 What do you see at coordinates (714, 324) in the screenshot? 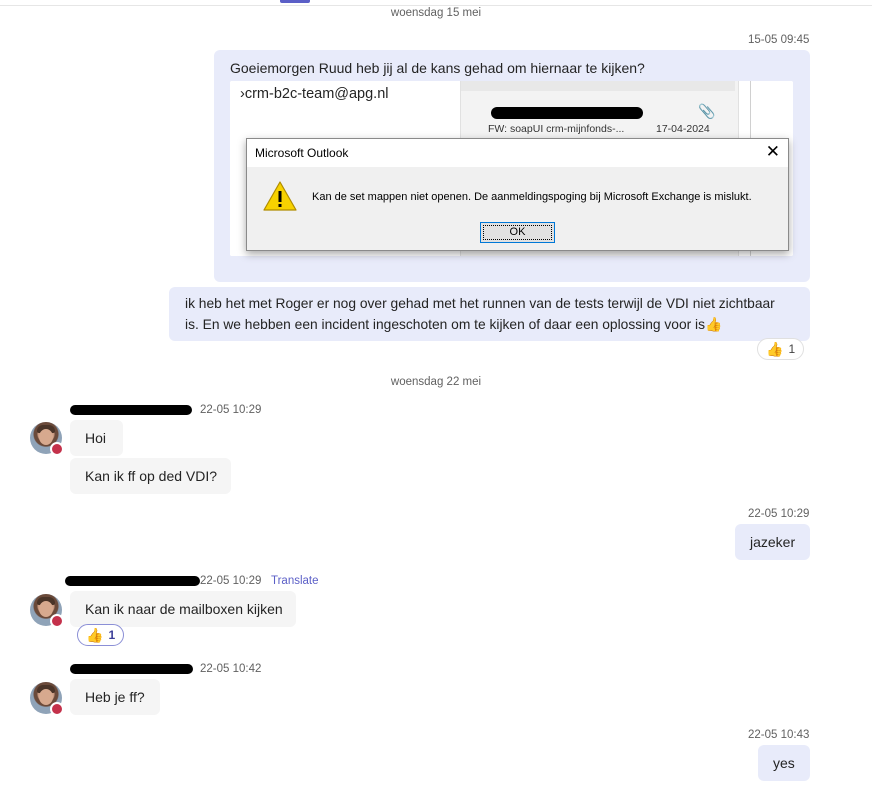
I see `thumbs-up-emoji: 👍` at bounding box center [714, 324].